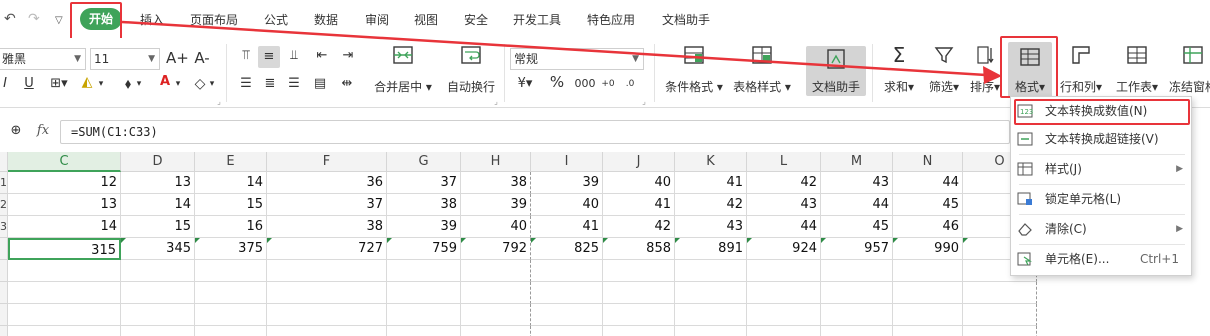  Describe the element at coordinates (857, 227) in the screenshot. I see `grid-cell: 45` at that location.